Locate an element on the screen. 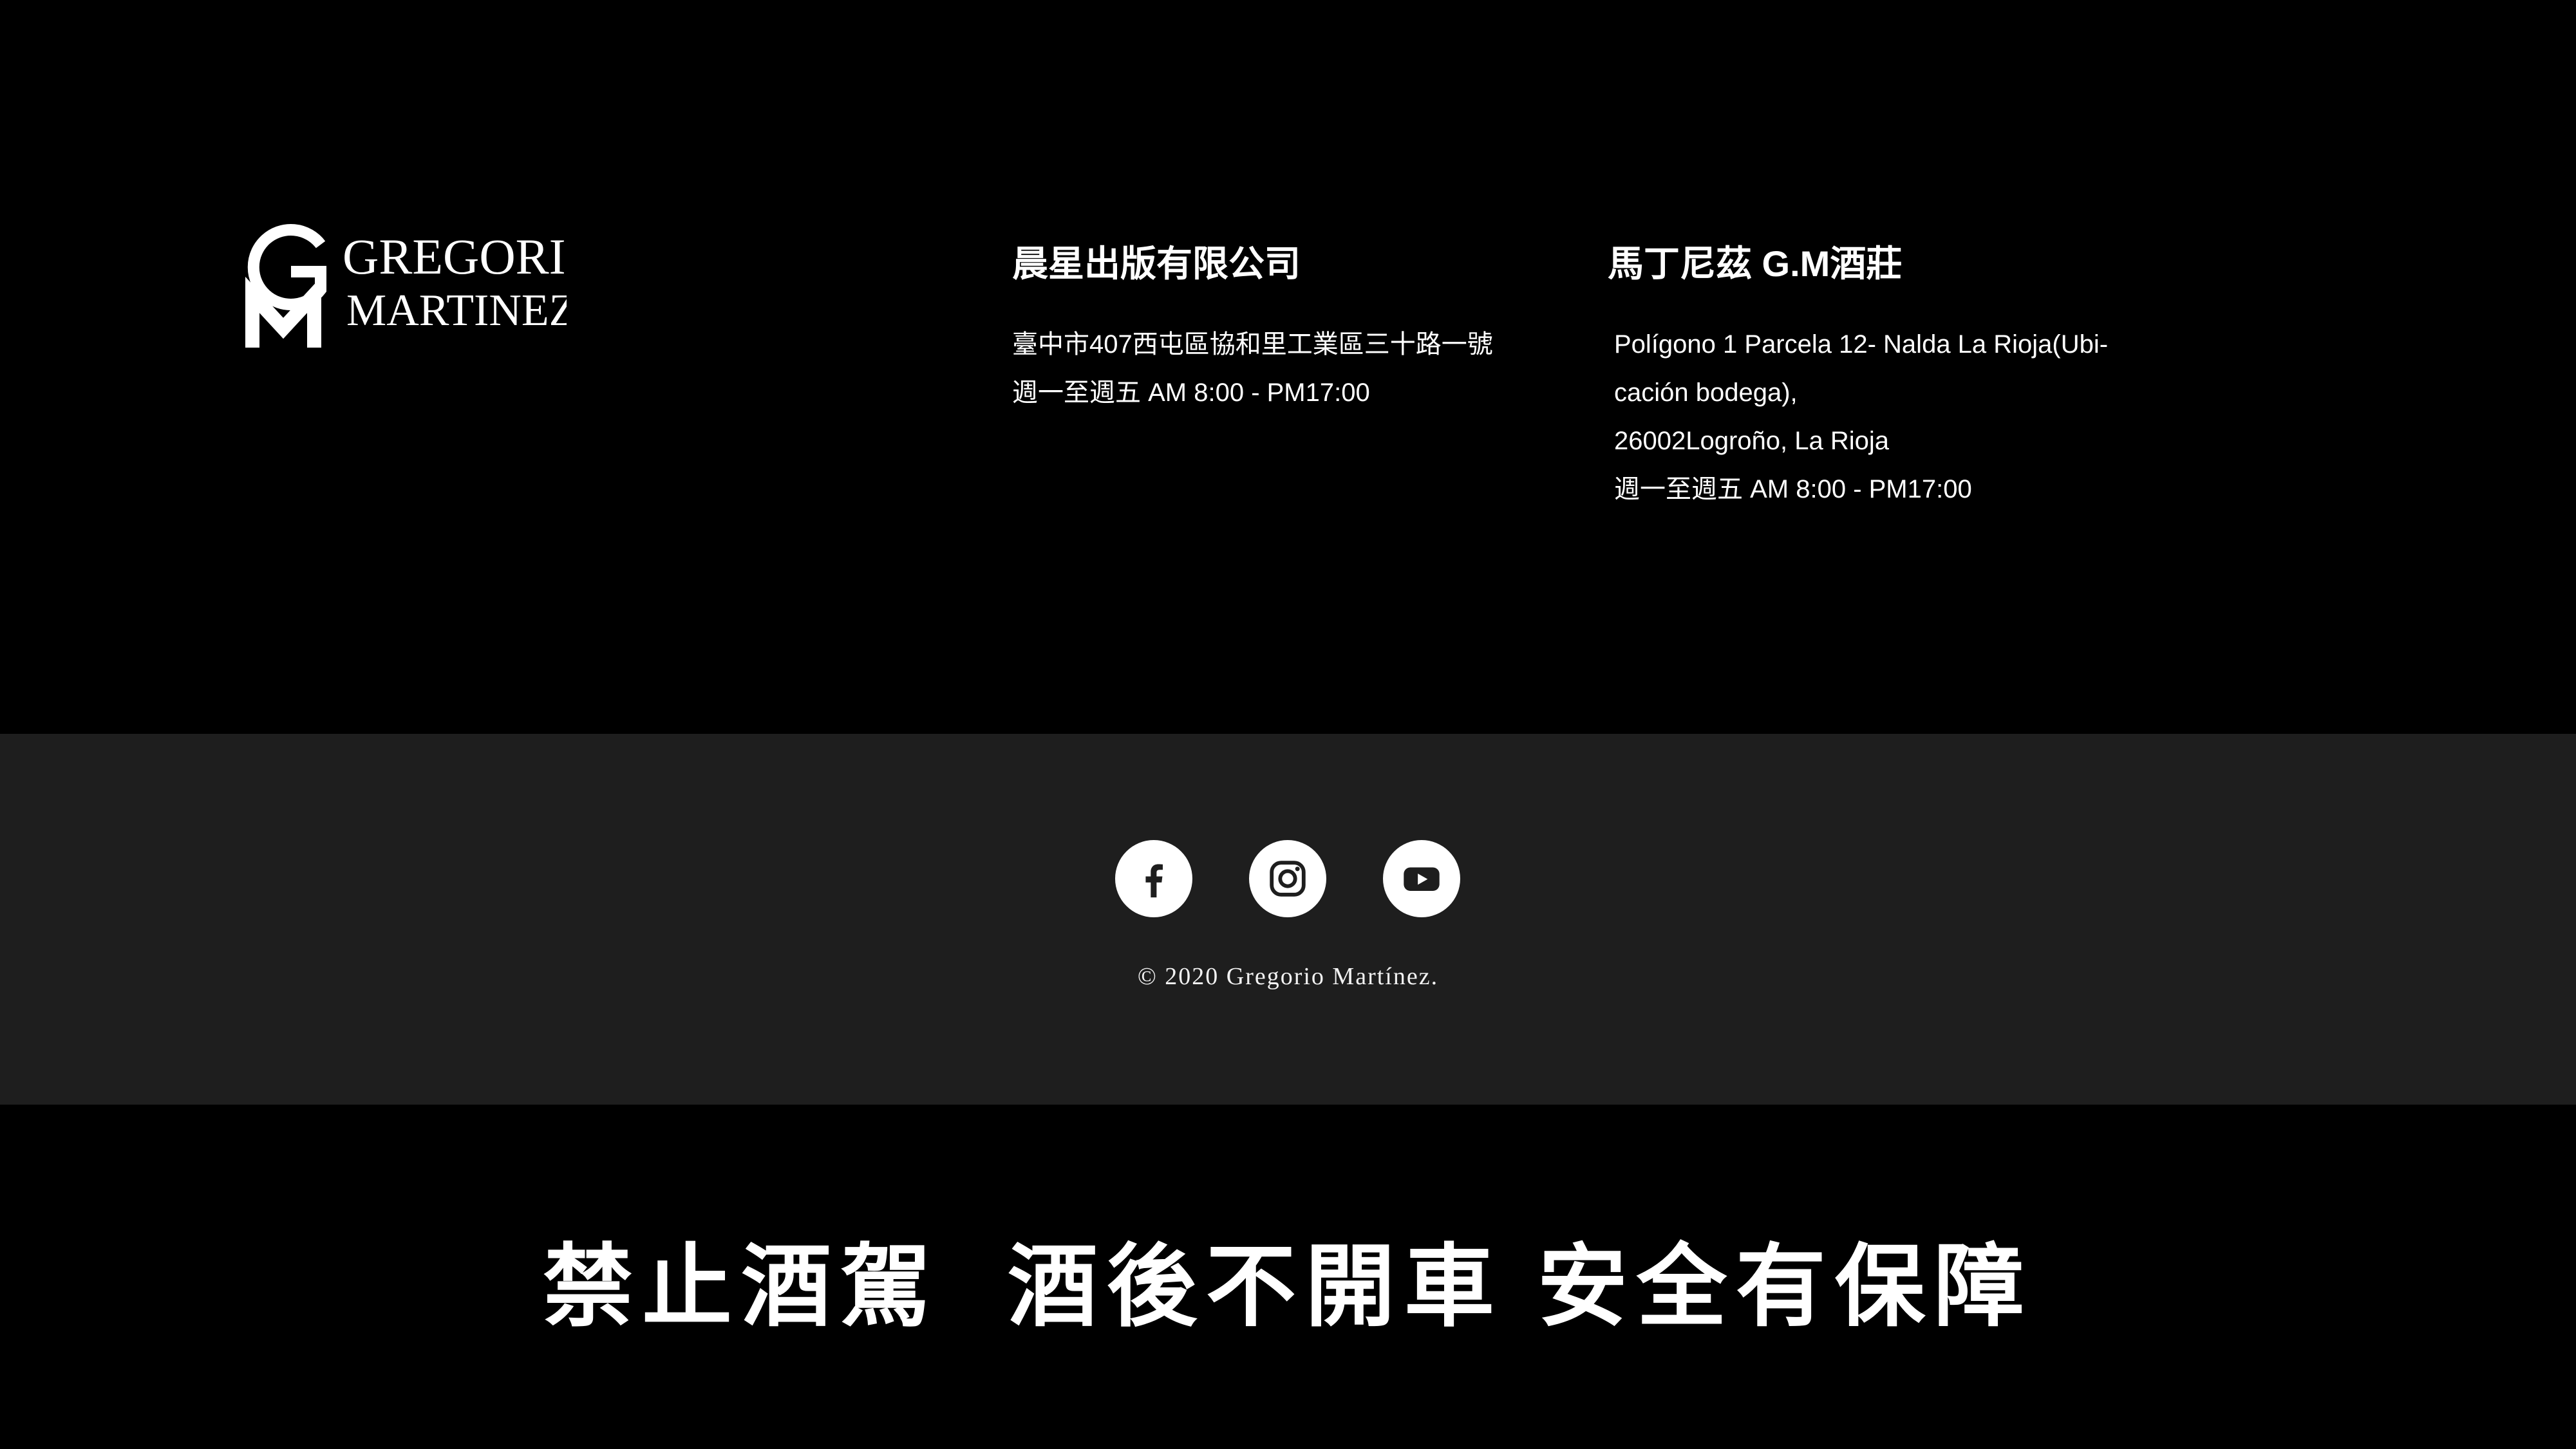 This screenshot has width=2576, height=1449. facebook-link is located at coordinates (1153, 878).